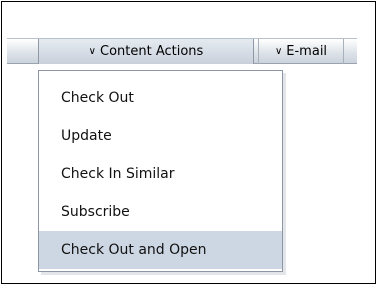  I want to click on menu-item-check-out-and-open: Check Out and Open, so click(160, 250).